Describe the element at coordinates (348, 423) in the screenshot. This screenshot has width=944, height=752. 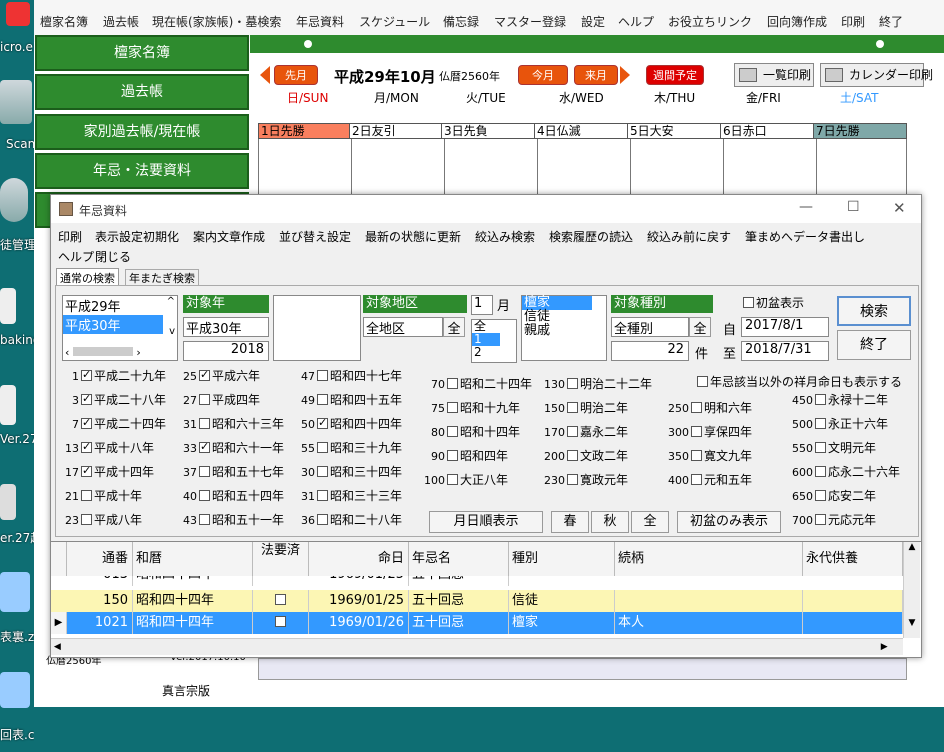
I see `year-checkbox-50: 50 昭和四十四年` at that location.